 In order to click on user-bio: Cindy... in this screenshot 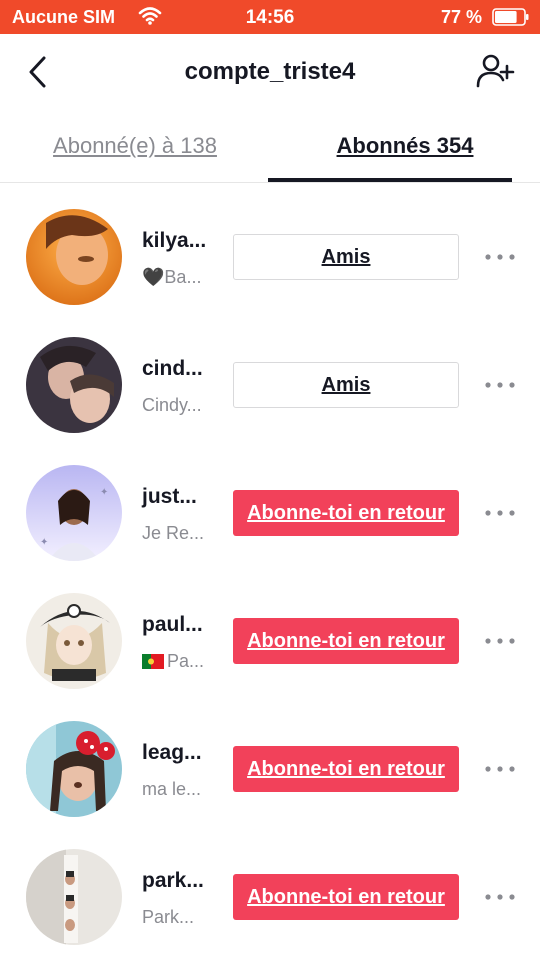, I will do `click(172, 405)`.